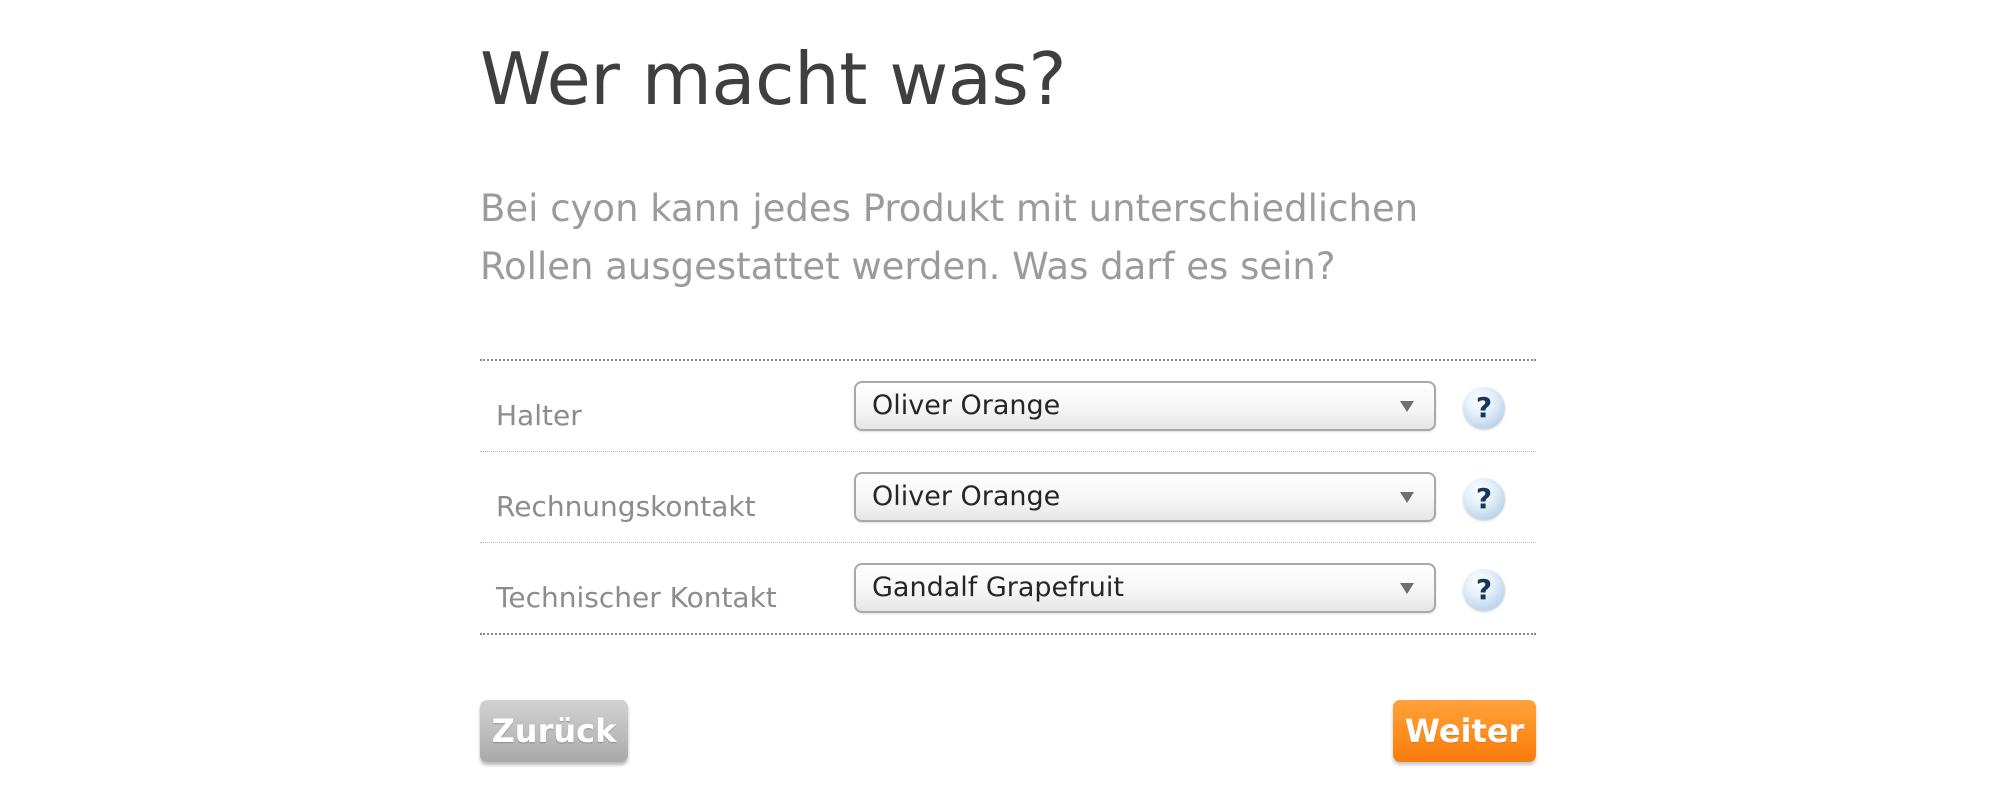 This screenshot has height=786, width=2010. I want to click on technischer-kontakt-select-value: Gandalf Grapefruit, so click(998, 587).